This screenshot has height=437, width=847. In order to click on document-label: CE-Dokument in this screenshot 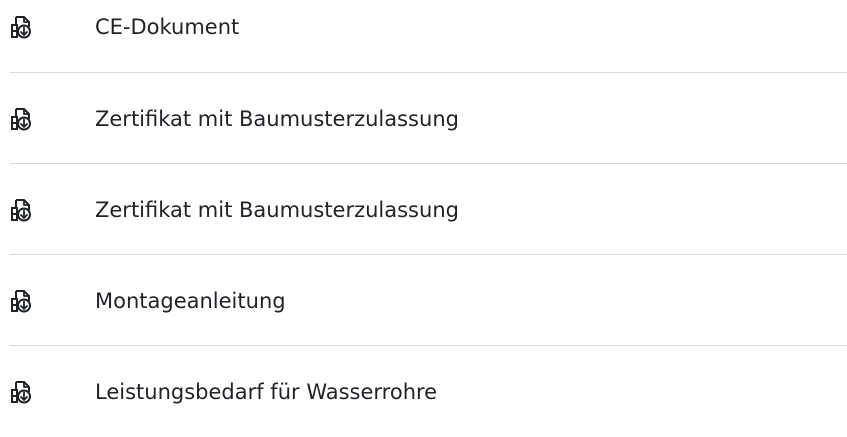, I will do `click(167, 26)`.